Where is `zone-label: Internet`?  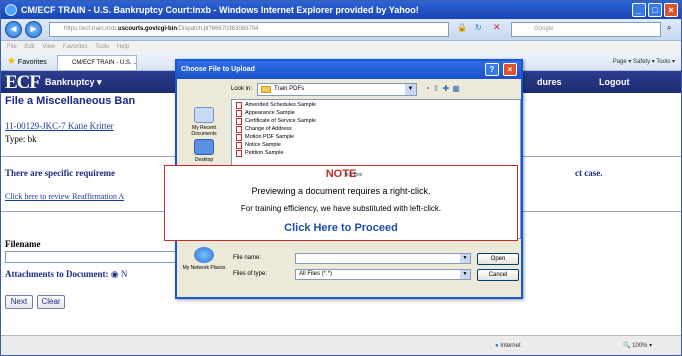
zone-label: Internet is located at coordinates (510, 346).